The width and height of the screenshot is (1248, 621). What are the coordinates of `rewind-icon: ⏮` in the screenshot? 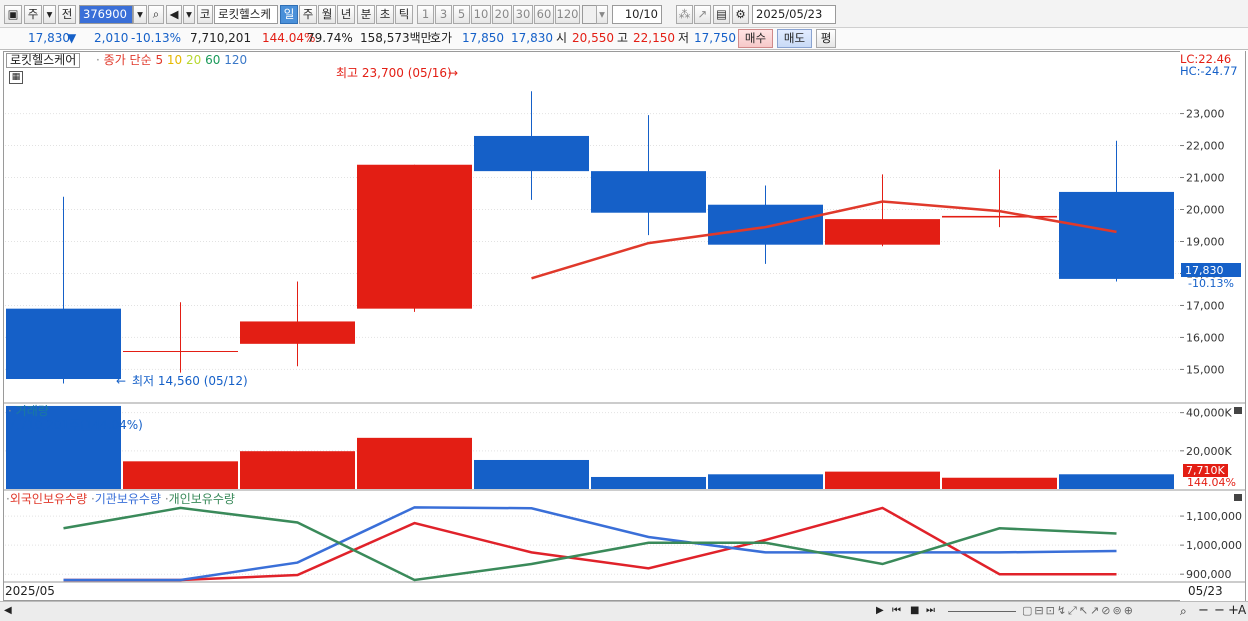 It's located at (896, 610).